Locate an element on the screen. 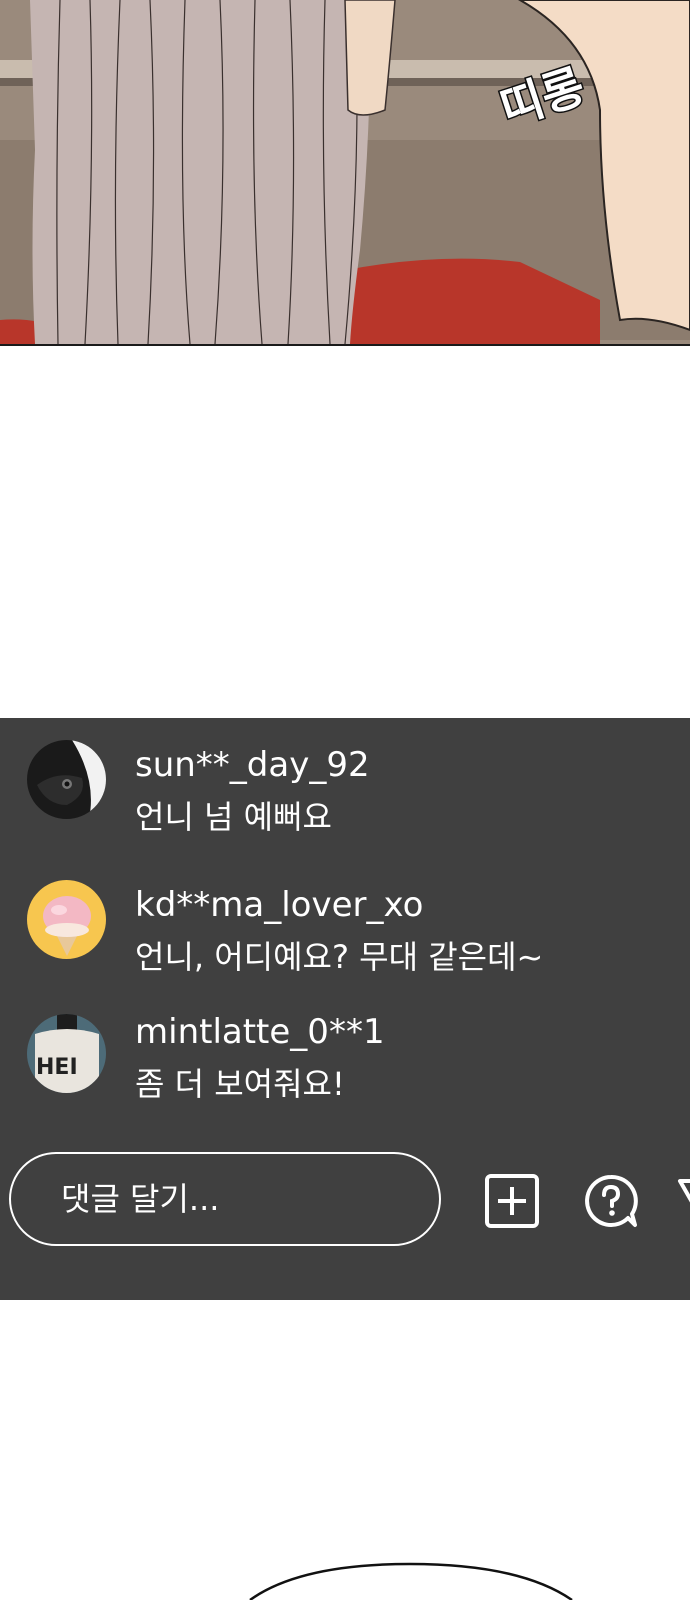 This screenshot has height=1600, width=690. comment-message: 좀 더 보여줘요! is located at coordinates (240, 1084).